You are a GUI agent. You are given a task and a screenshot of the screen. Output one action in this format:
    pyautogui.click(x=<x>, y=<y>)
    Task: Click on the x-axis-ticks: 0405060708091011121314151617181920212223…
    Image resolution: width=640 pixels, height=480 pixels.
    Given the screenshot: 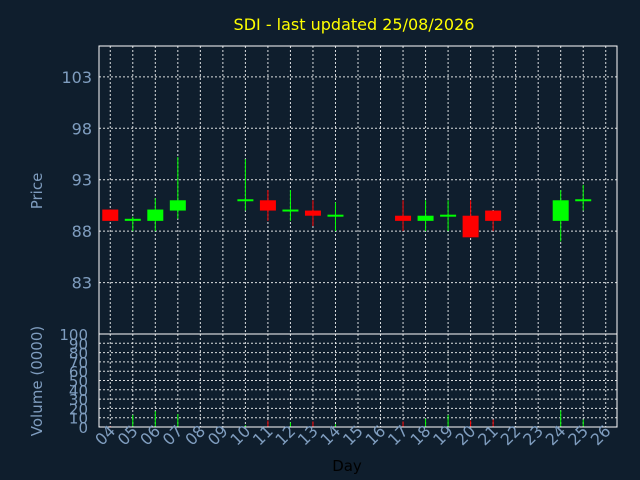 What is the action you would take?
    pyautogui.click(x=352, y=435)
    